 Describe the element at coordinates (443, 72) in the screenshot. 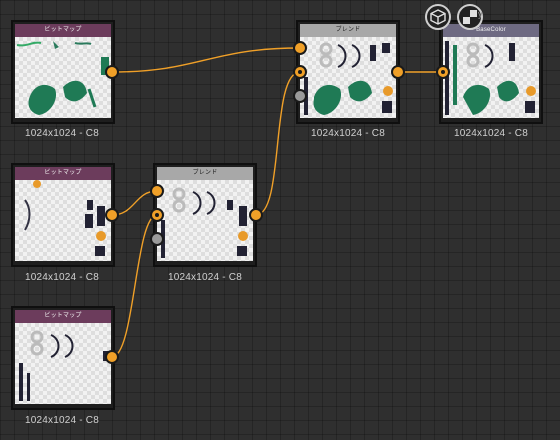

I see `output-input-port` at that location.